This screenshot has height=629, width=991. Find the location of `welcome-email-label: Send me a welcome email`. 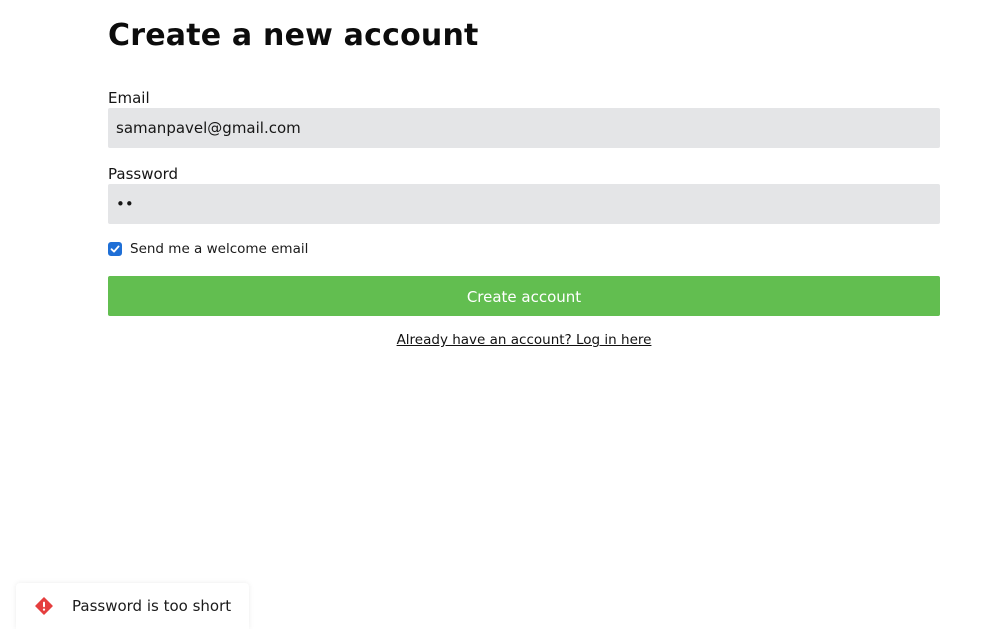

welcome-email-label: Send me a welcome email is located at coordinates (219, 249).